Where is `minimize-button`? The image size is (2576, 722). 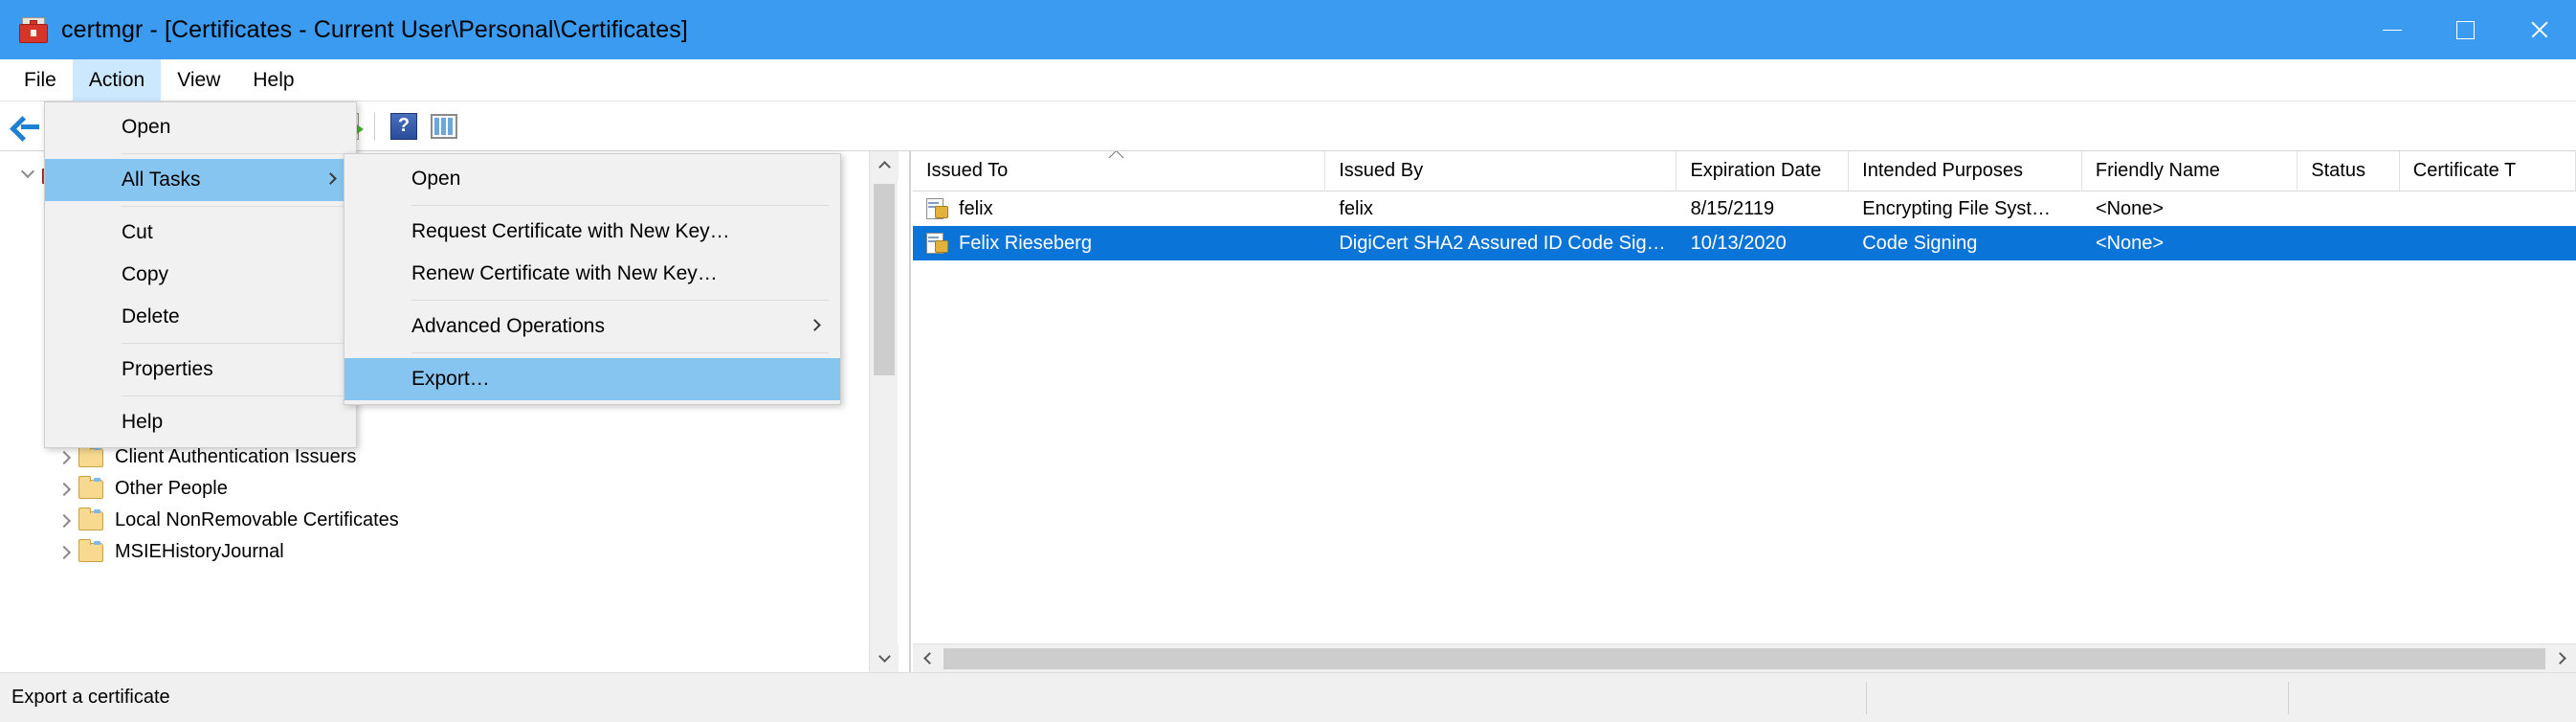
minimize-button is located at coordinates (2392, 29).